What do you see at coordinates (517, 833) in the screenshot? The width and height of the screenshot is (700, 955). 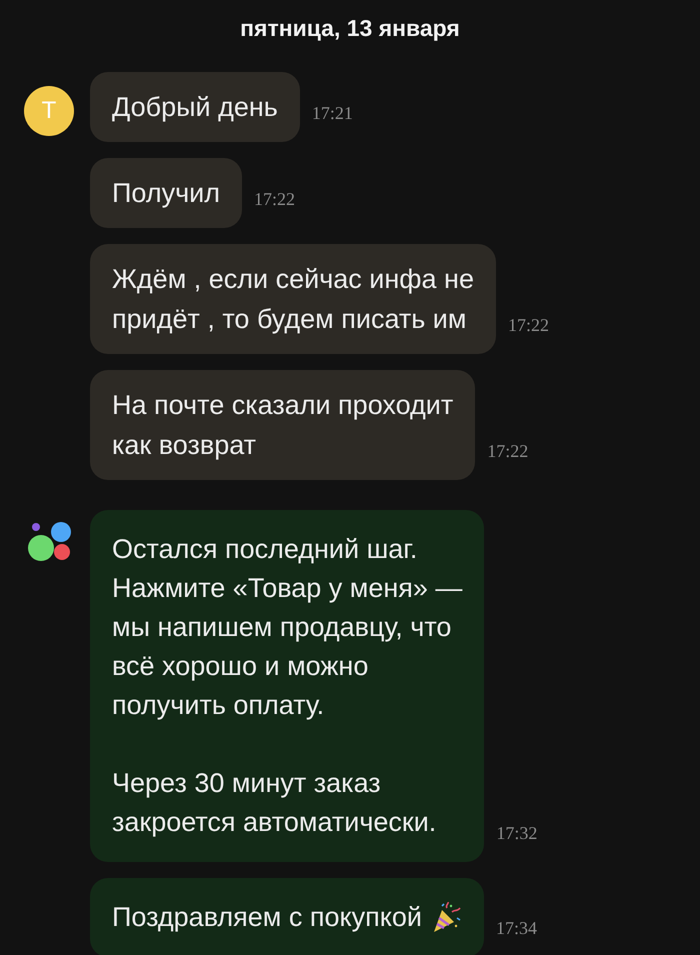 I see `message-time: 17:32` at bounding box center [517, 833].